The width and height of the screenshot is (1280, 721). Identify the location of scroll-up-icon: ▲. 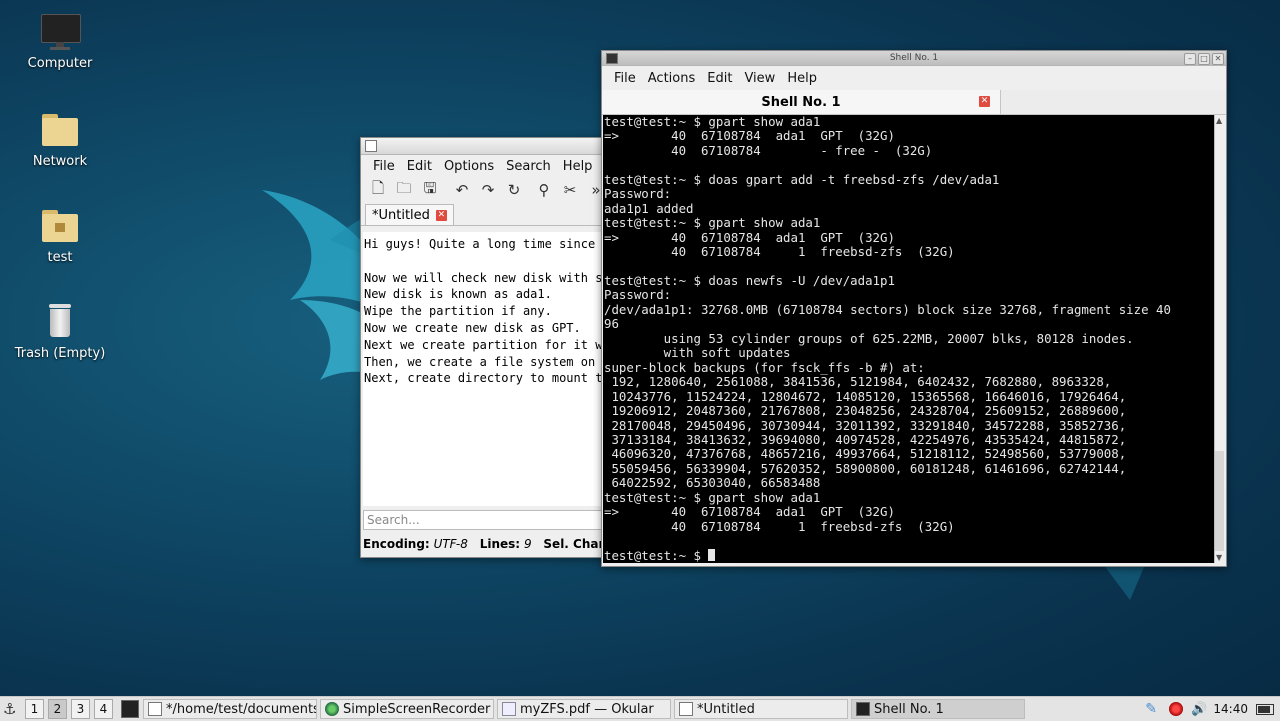
(1219, 120).